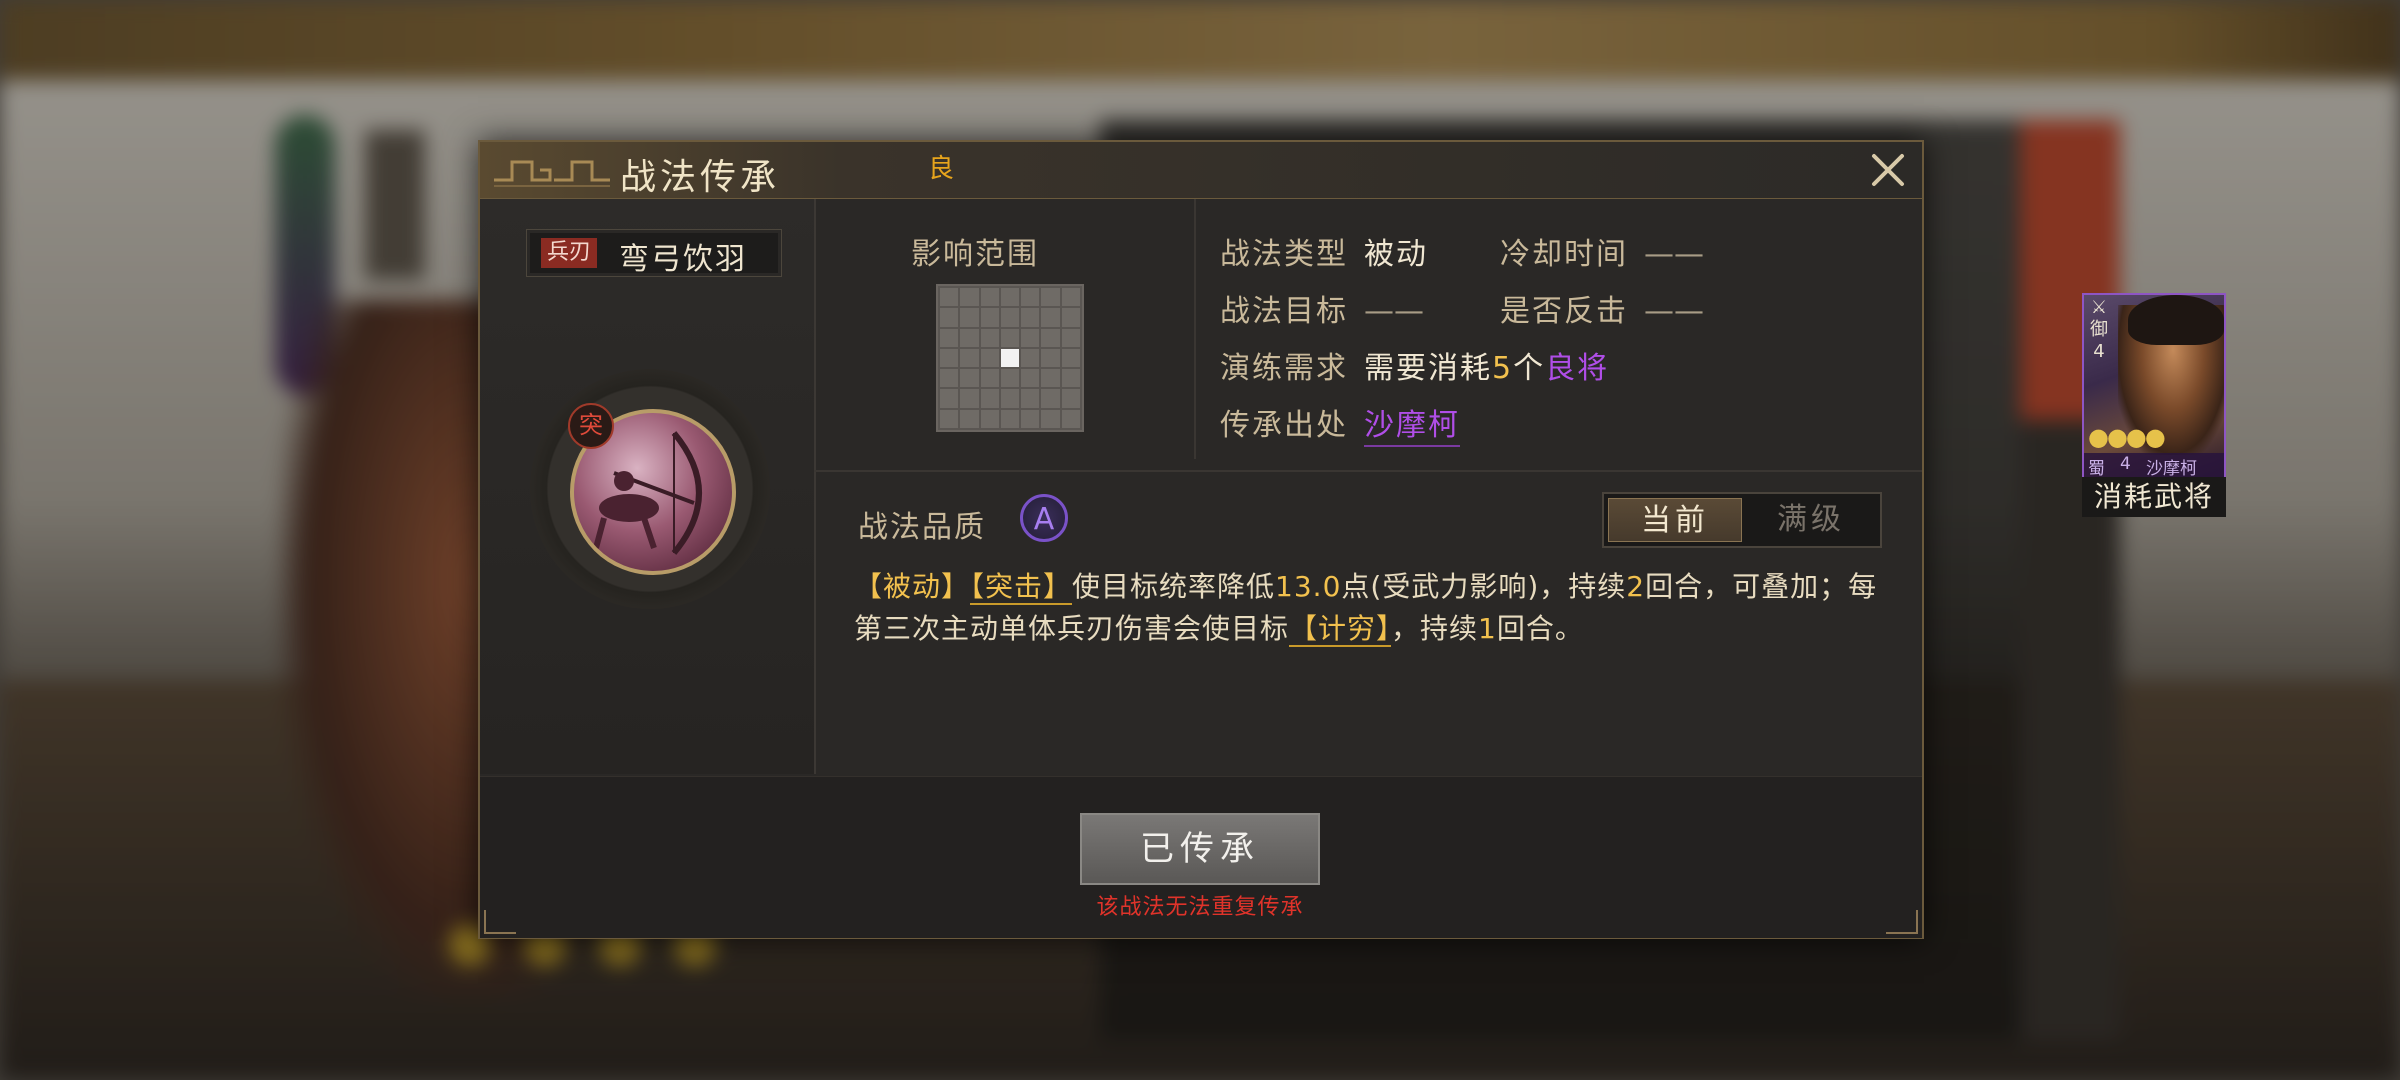  What do you see at coordinates (1888, 170) in the screenshot?
I see `close-icon` at bounding box center [1888, 170].